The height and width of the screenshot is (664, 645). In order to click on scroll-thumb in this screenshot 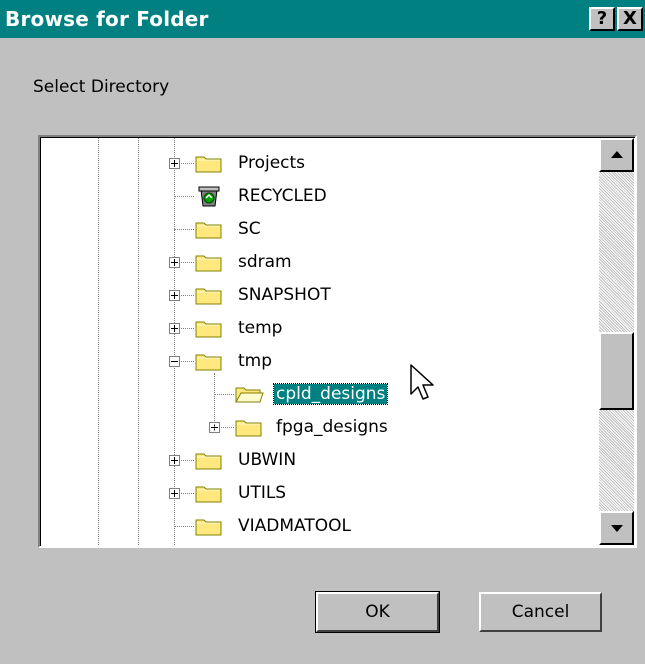, I will do `click(616, 371)`.